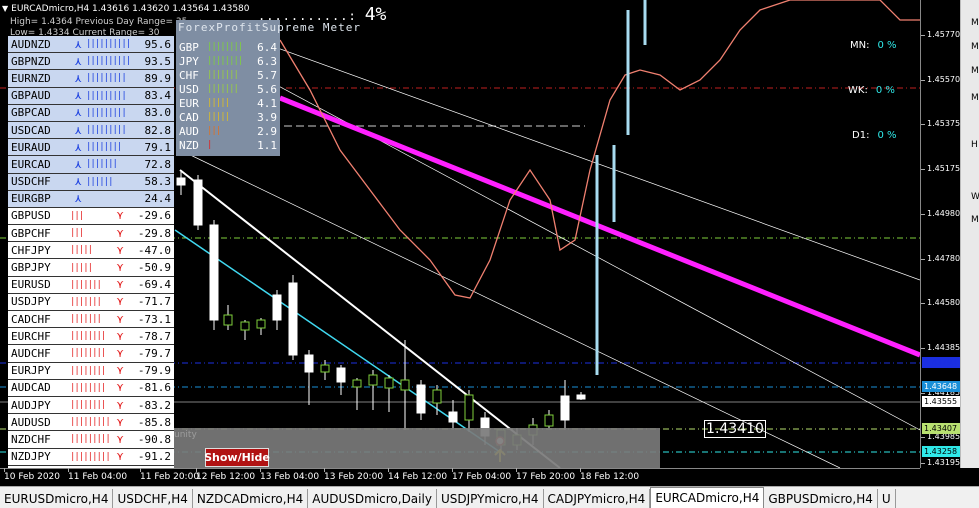  Describe the element at coordinates (31, 233) in the screenshot. I see `pair-name: GBPCHF` at that location.